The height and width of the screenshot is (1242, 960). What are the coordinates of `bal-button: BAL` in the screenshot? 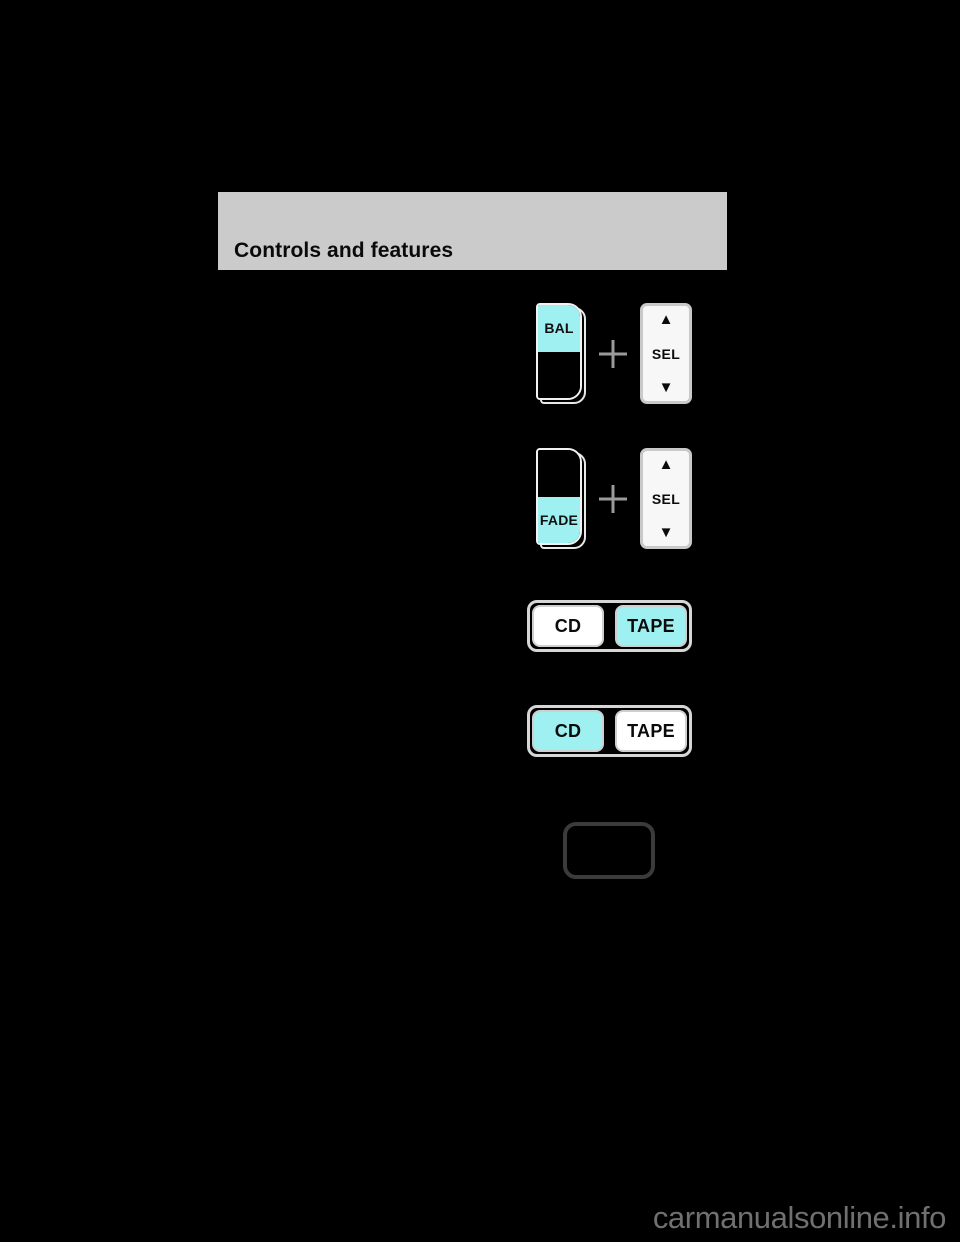 It's located at (561, 353).